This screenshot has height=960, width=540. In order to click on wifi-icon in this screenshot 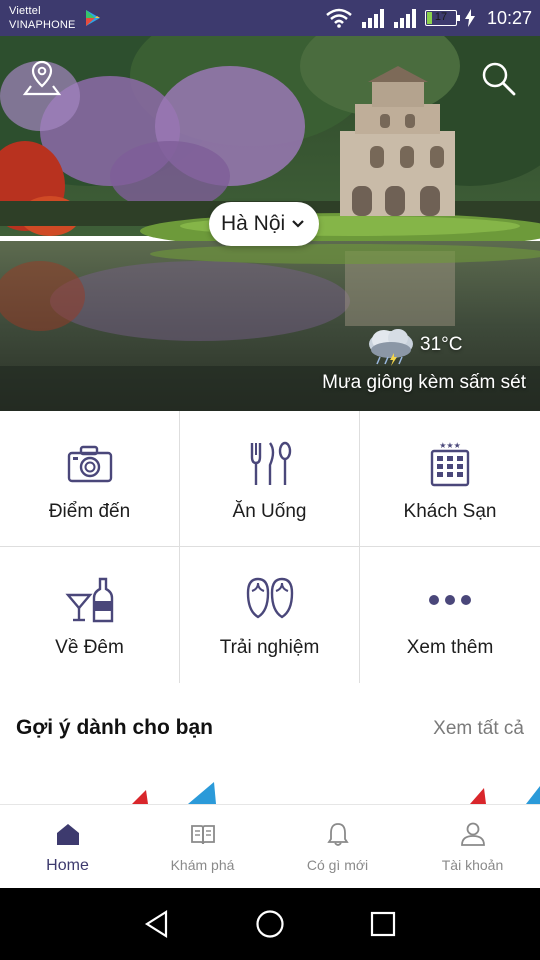, I will do `click(339, 18)`.